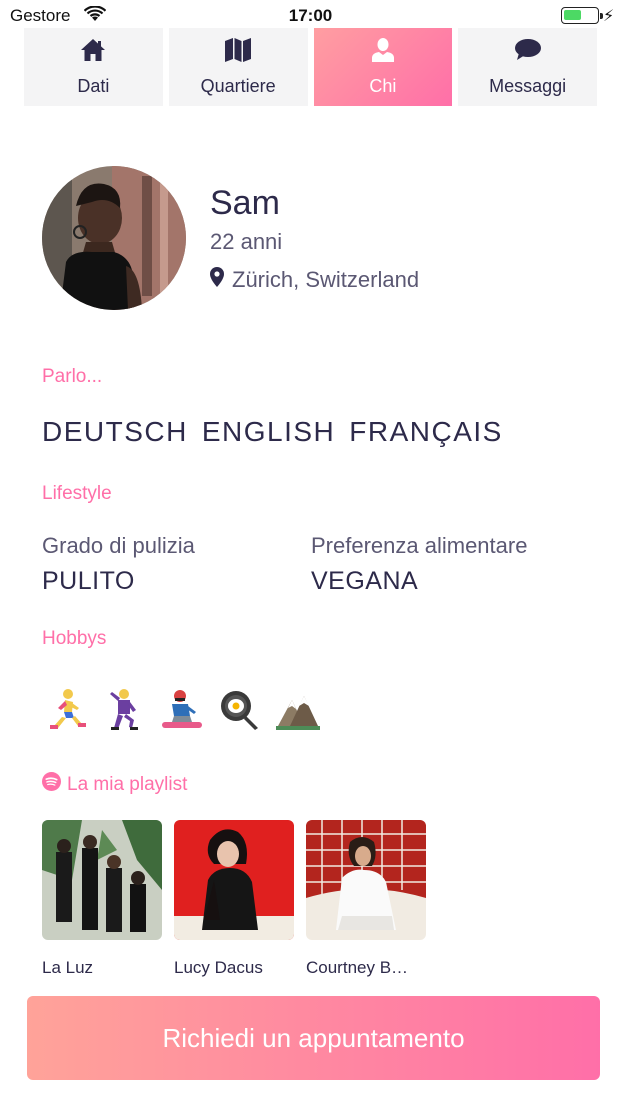 This screenshot has height=1104, width=621. What do you see at coordinates (383, 50) in the screenshot?
I see `person-icon` at bounding box center [383, 50].